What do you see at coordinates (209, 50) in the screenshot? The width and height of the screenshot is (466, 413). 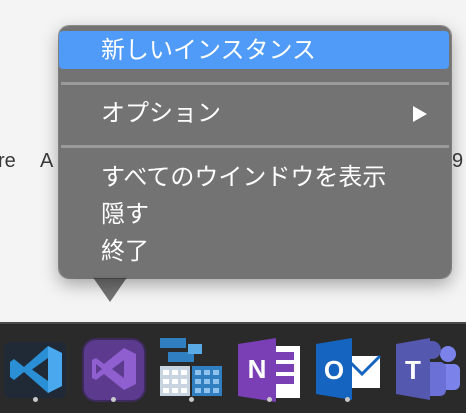 I see `menu-item-label: 新しいインスタンス` at bounding box center [209, 50].